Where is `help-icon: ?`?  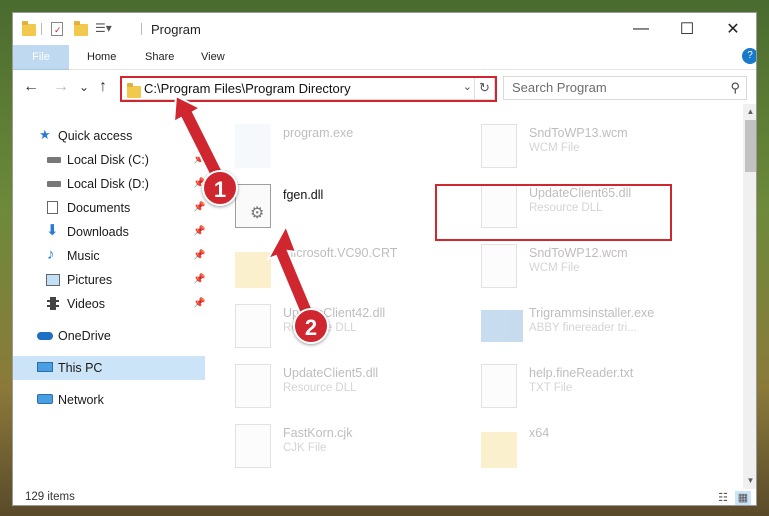 help-icon: ? is located at coordinates (749, 56).